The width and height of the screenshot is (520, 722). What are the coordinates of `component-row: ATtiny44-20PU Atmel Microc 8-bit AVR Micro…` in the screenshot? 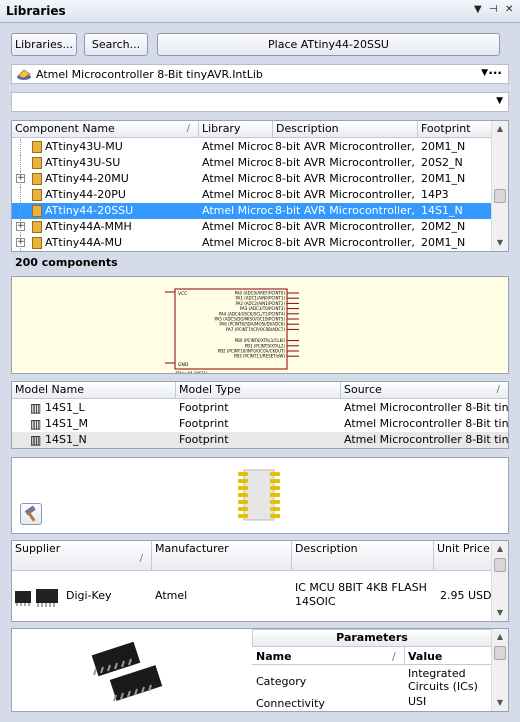 It's located at (252, 195).